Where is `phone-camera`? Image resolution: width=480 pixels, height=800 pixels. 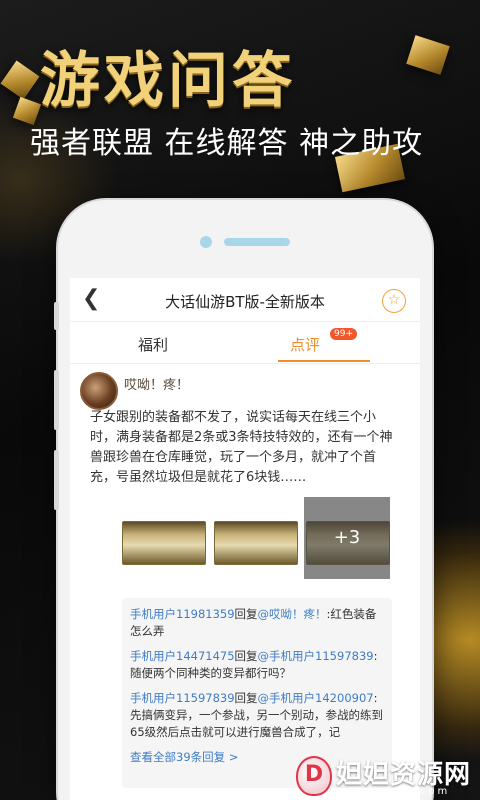
phone-camera is located at coordinates (206, 242).